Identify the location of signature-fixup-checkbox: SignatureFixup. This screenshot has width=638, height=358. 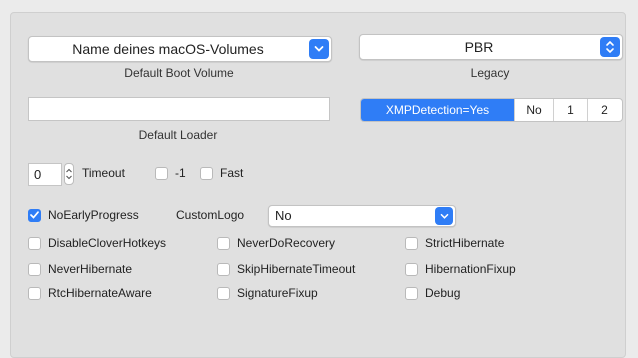
(267, 293).